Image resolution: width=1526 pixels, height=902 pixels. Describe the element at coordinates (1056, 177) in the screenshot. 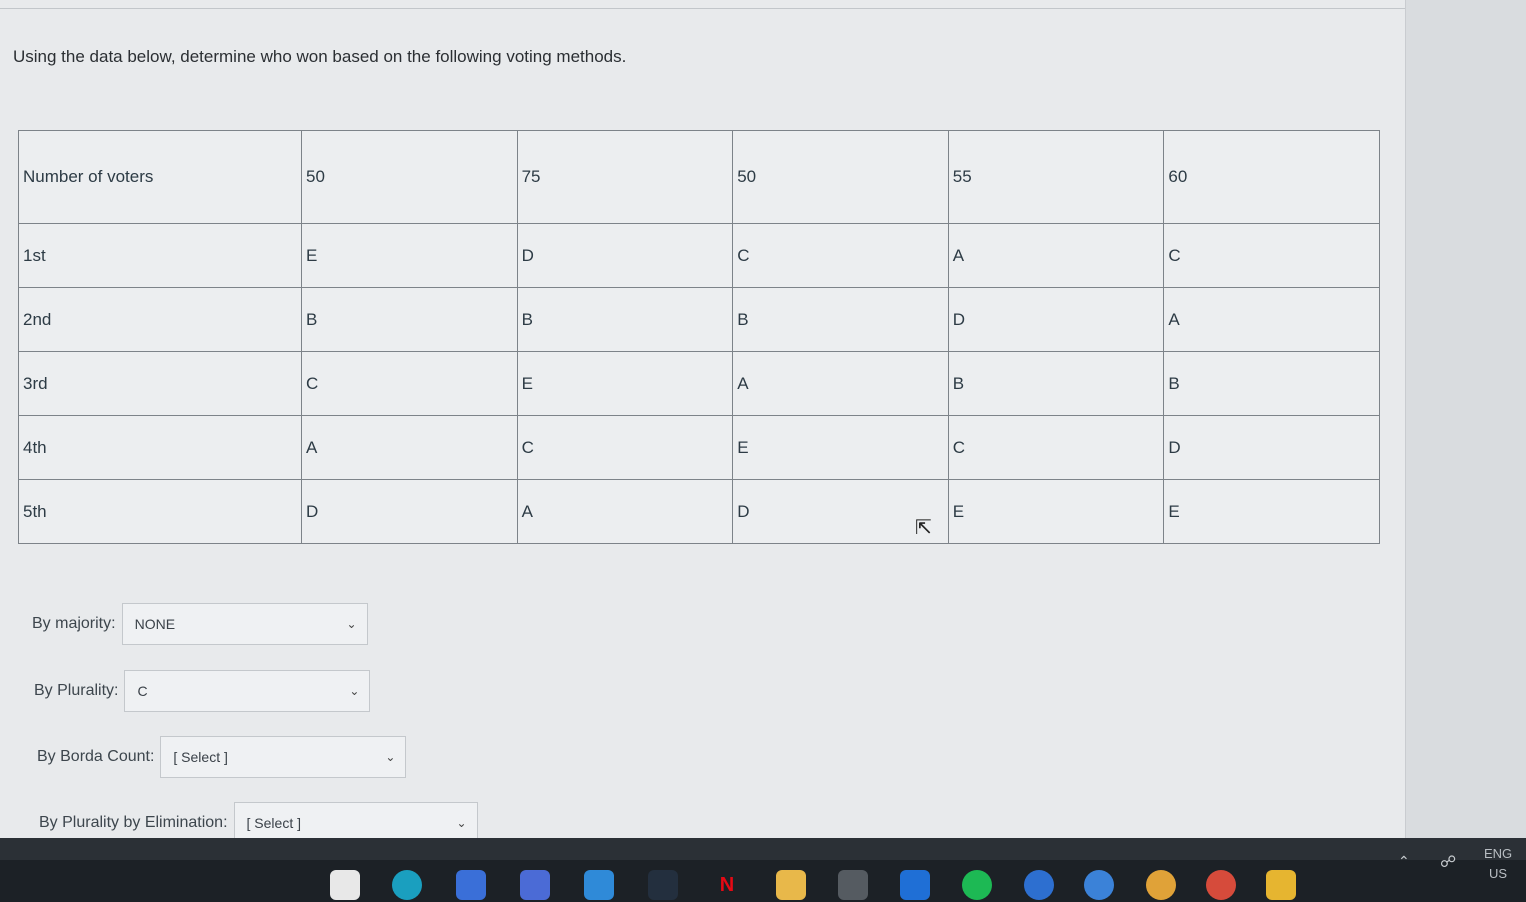

I see `table-cell: 55` at that location.